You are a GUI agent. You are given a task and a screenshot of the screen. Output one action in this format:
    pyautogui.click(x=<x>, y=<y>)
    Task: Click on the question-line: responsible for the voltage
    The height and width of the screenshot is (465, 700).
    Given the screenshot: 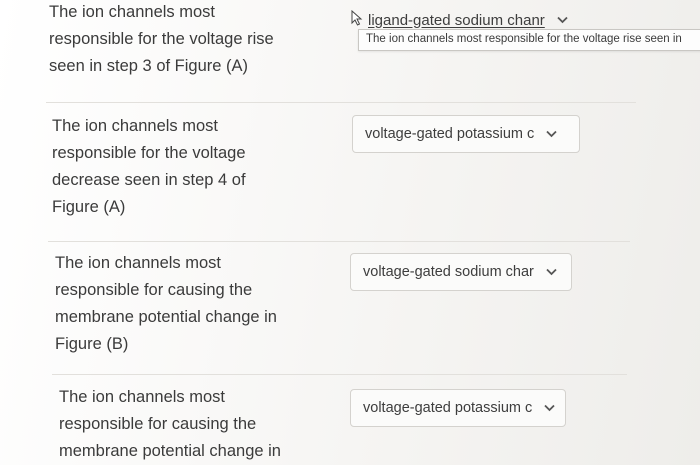 What is the action you would take?
    pyautogui.click(x=149, y=153)
    